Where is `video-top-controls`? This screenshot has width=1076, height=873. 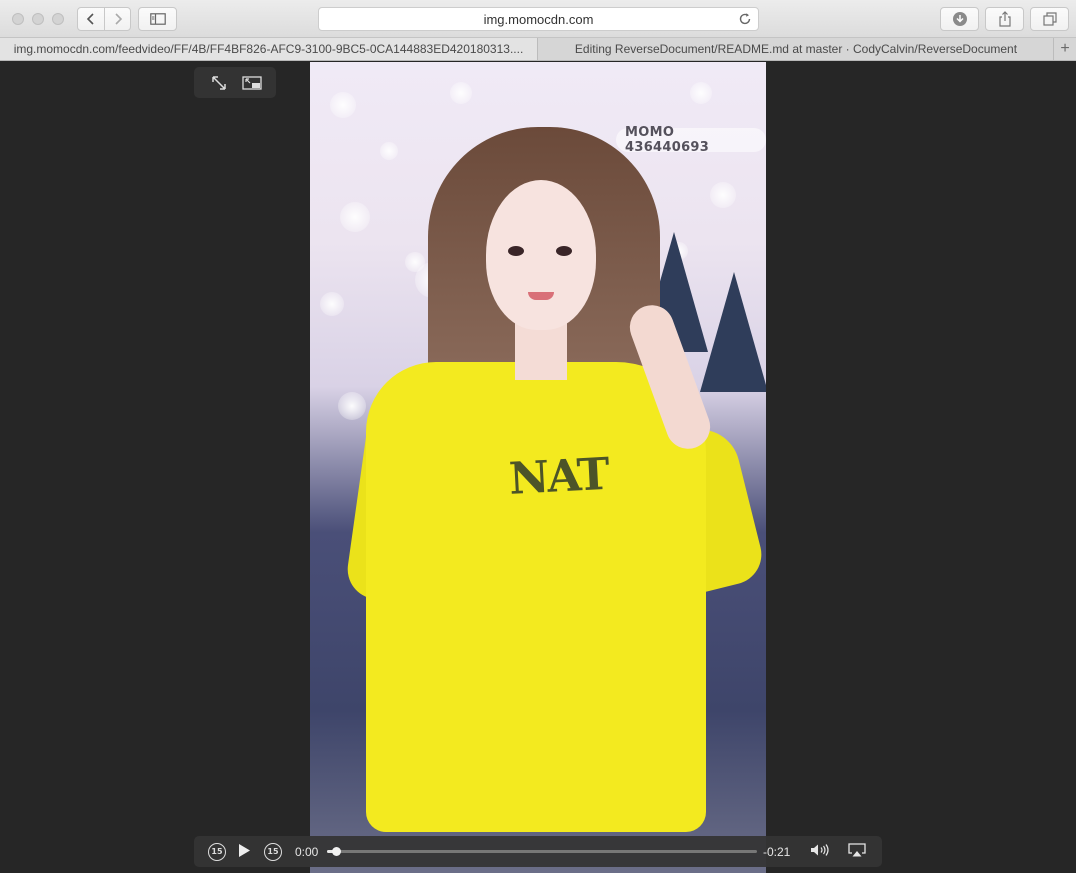
video-top-controls is located at coordinates (235, 82).